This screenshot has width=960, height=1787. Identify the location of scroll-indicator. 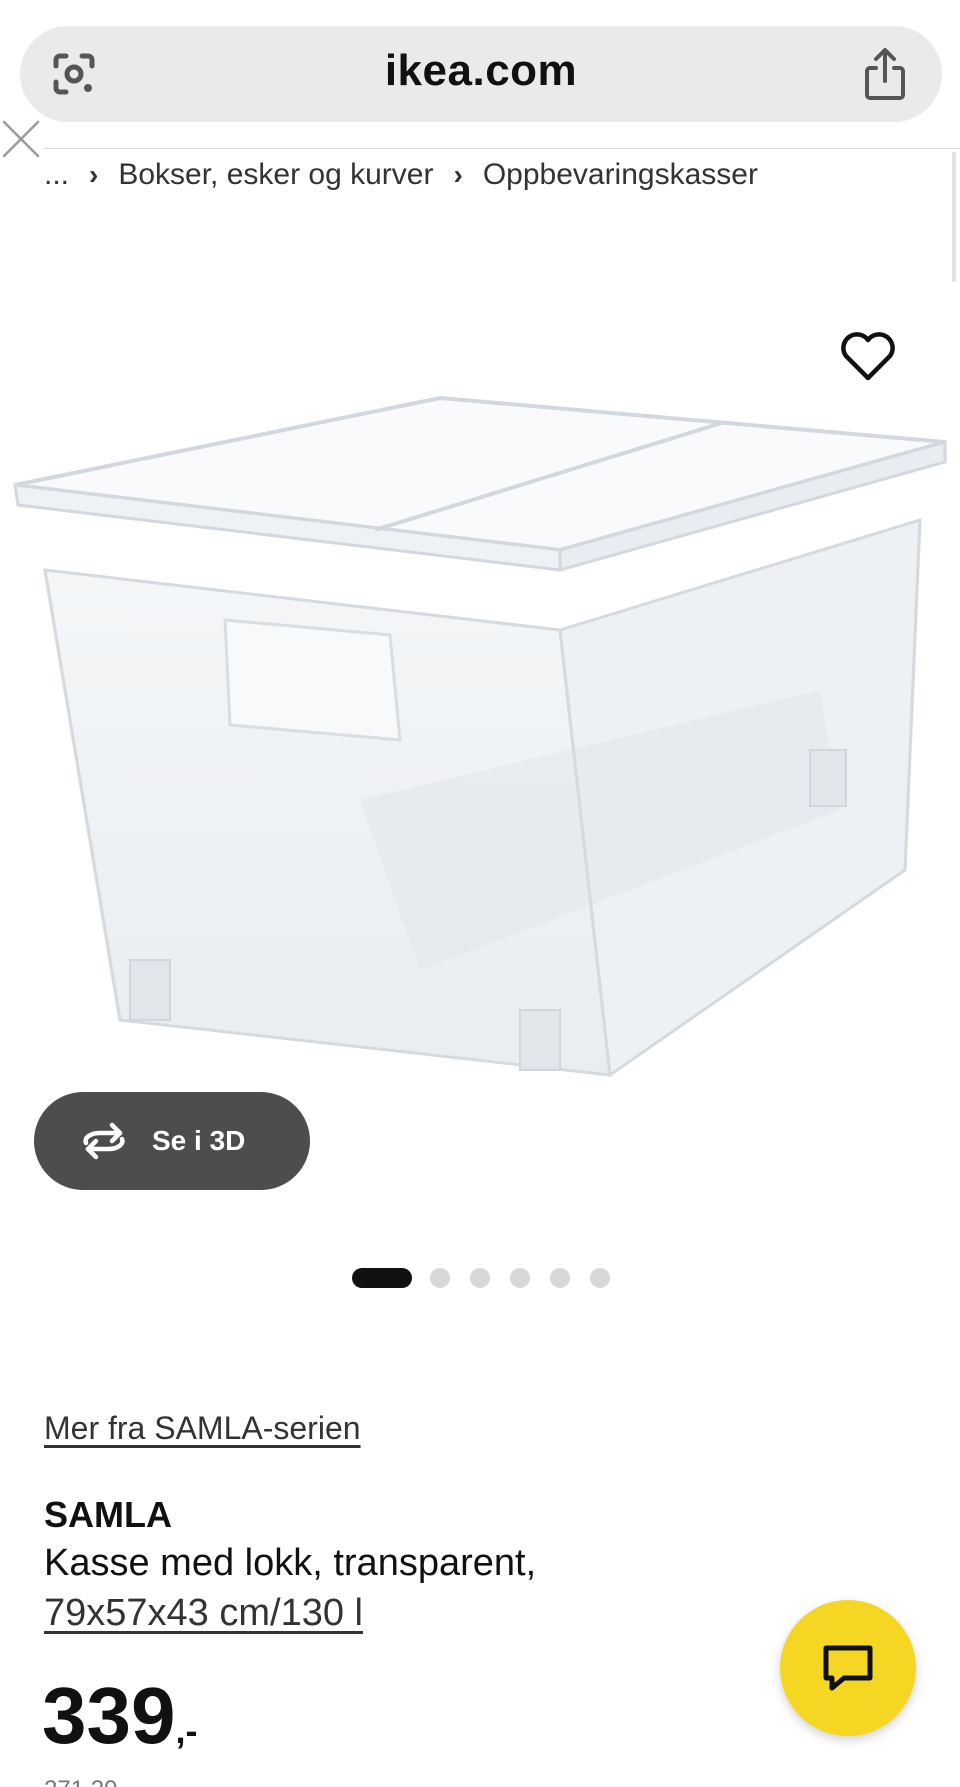
(954, 217).